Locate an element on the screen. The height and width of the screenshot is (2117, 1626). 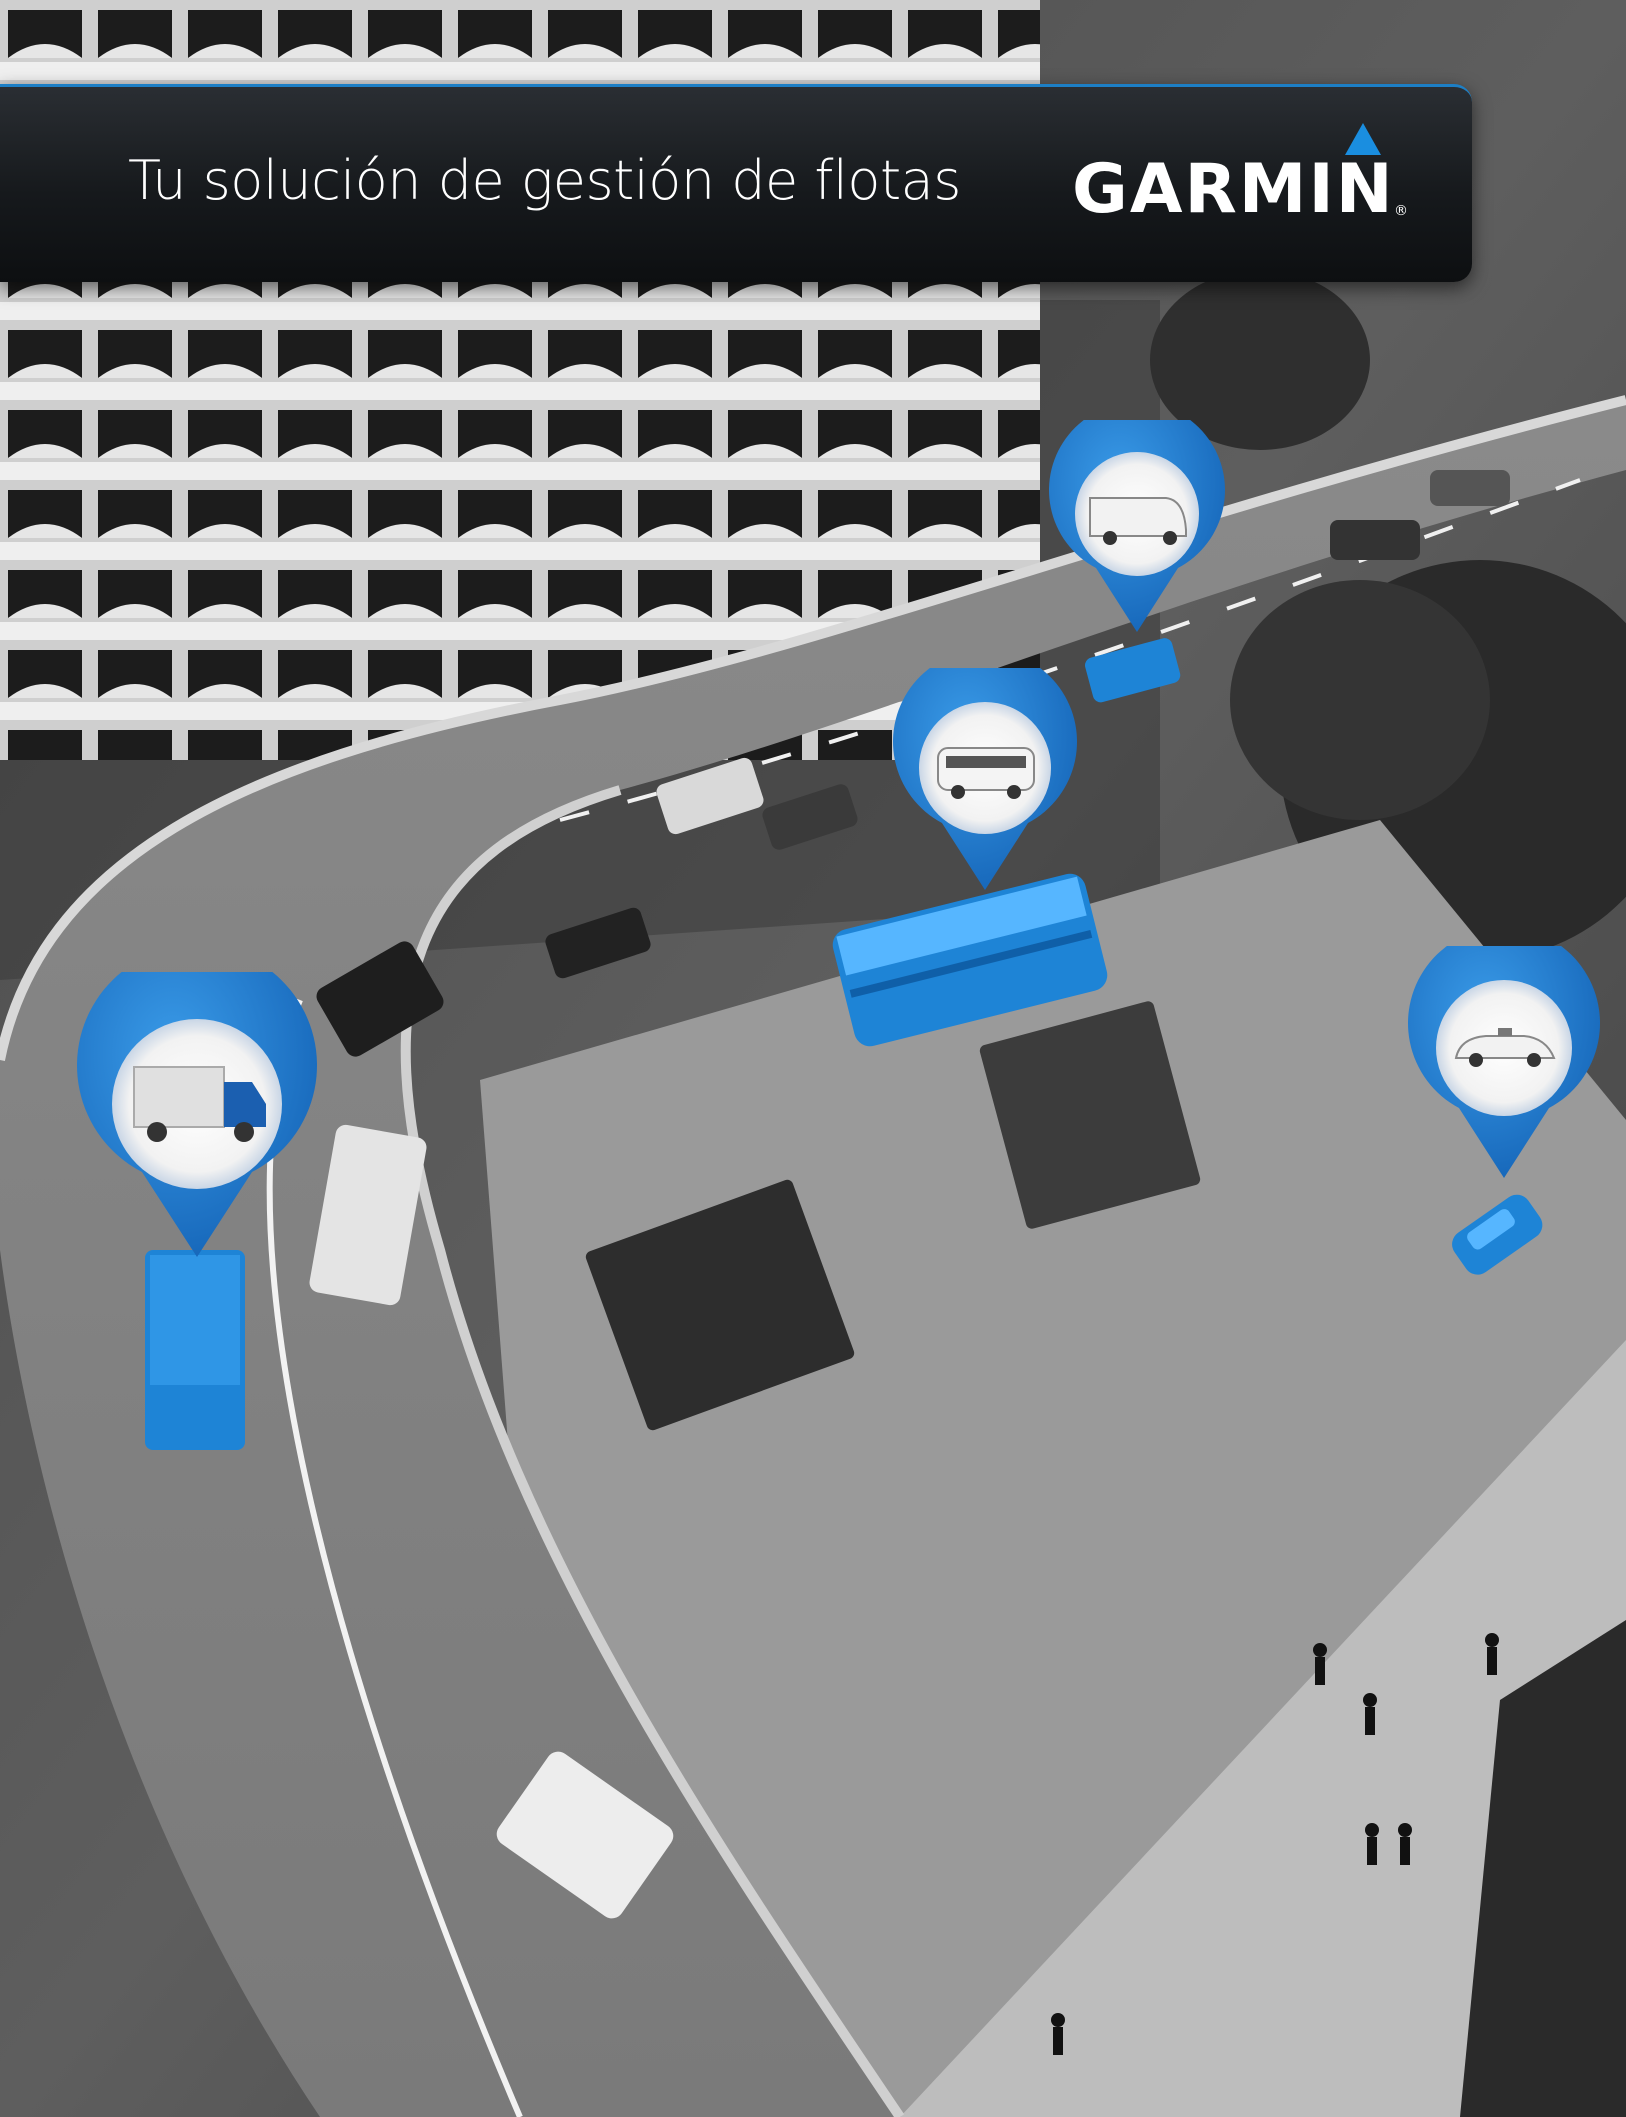
garmin-logo: GARMIN ® is located at coordinates (1242, 183).